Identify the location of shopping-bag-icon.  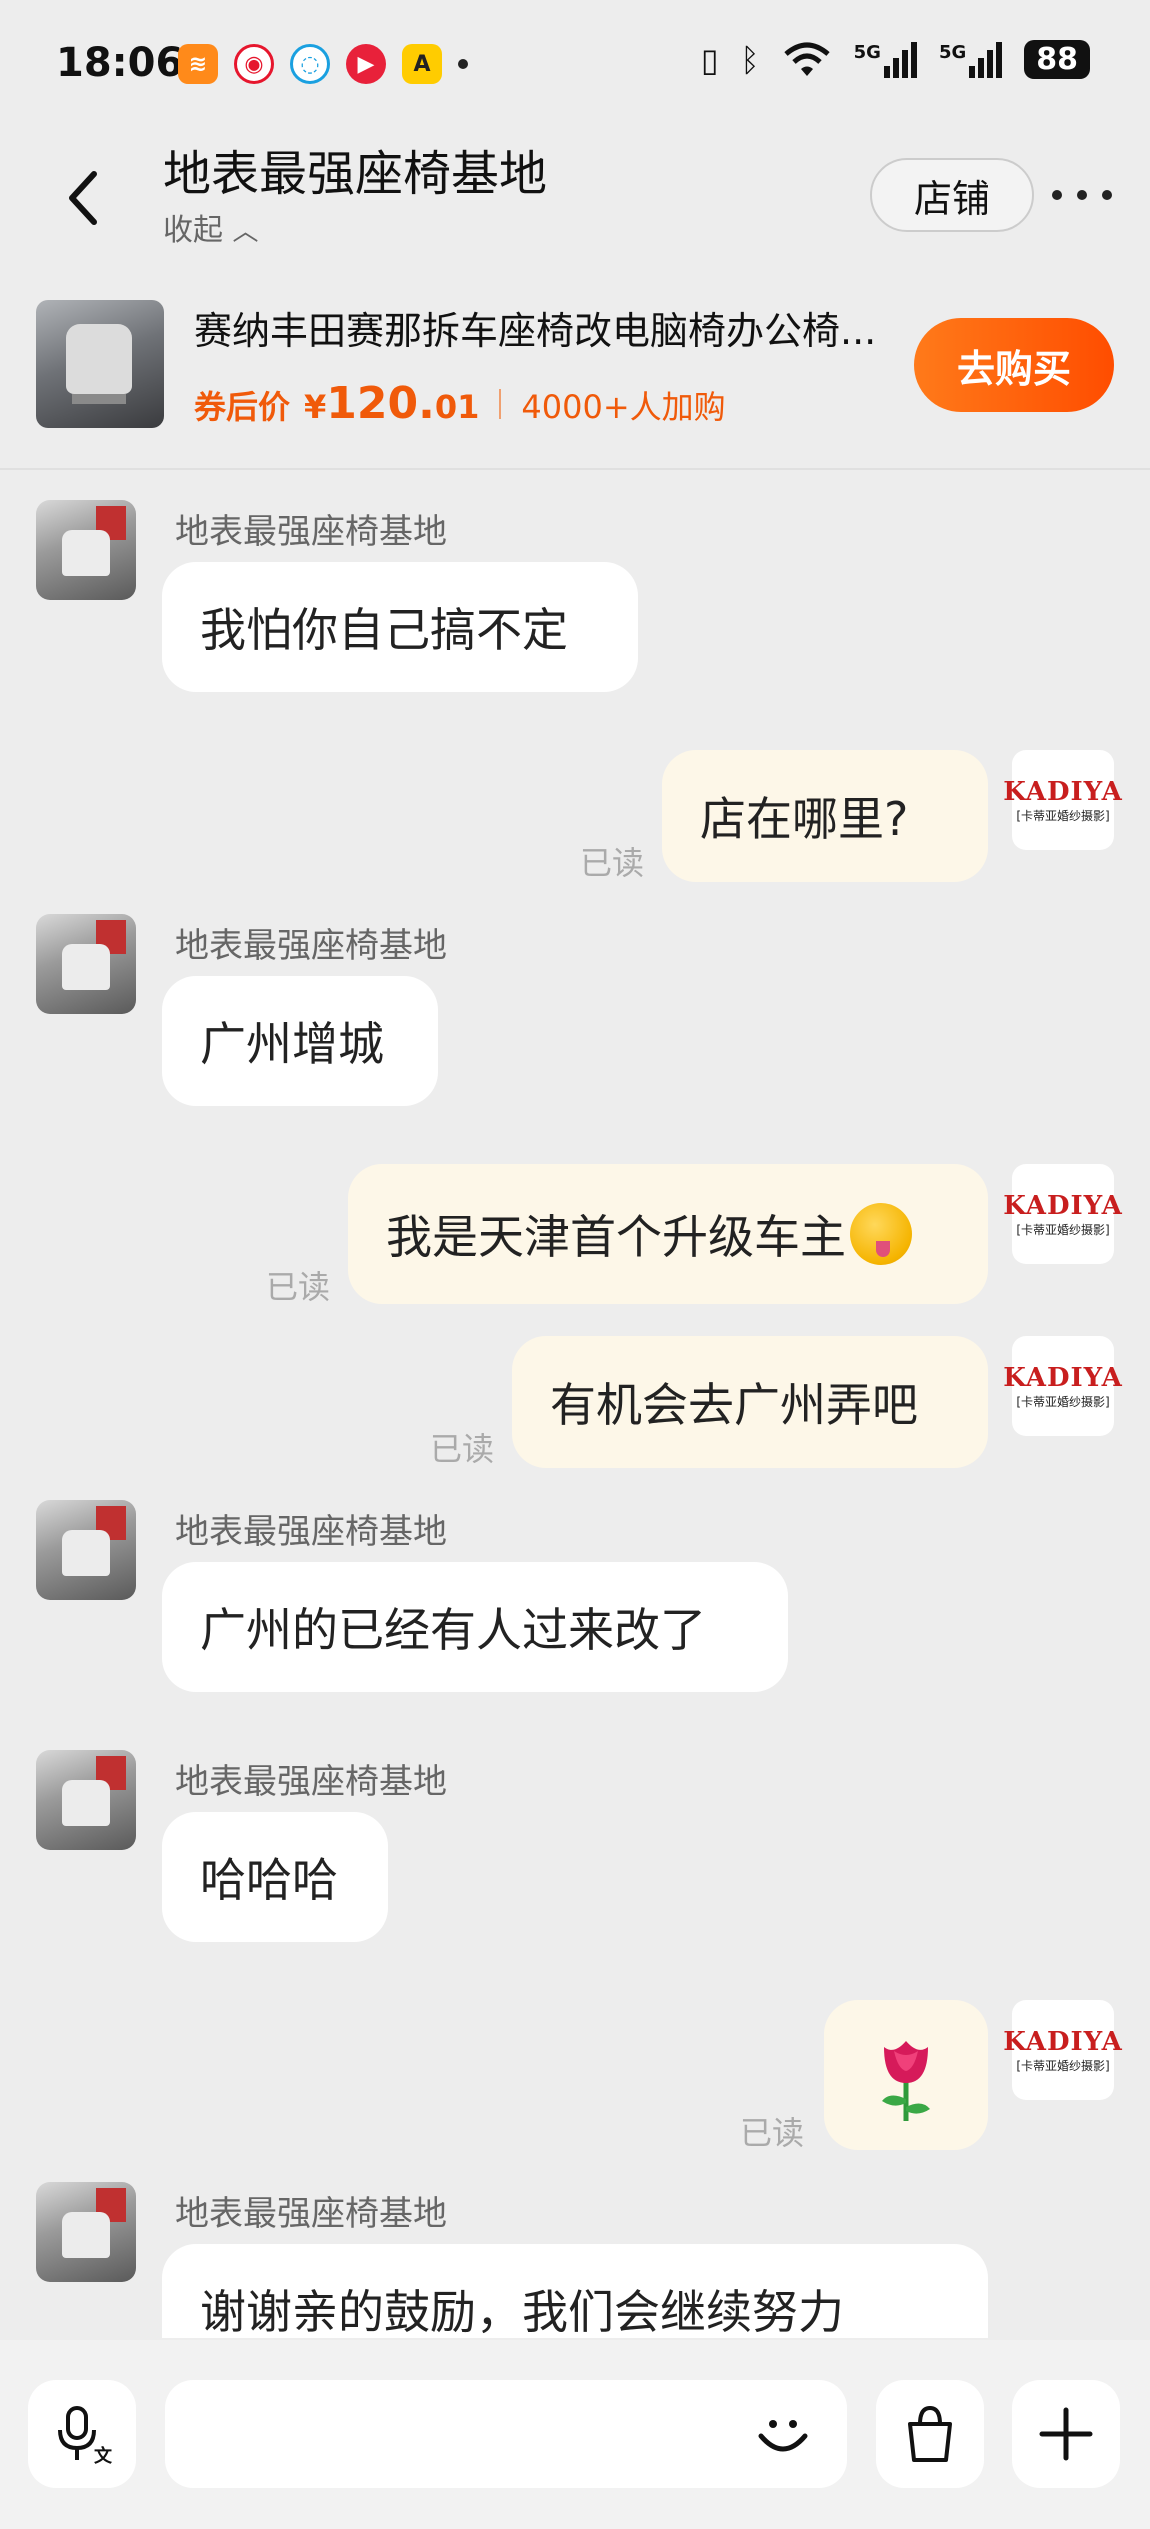
(930, 2433).